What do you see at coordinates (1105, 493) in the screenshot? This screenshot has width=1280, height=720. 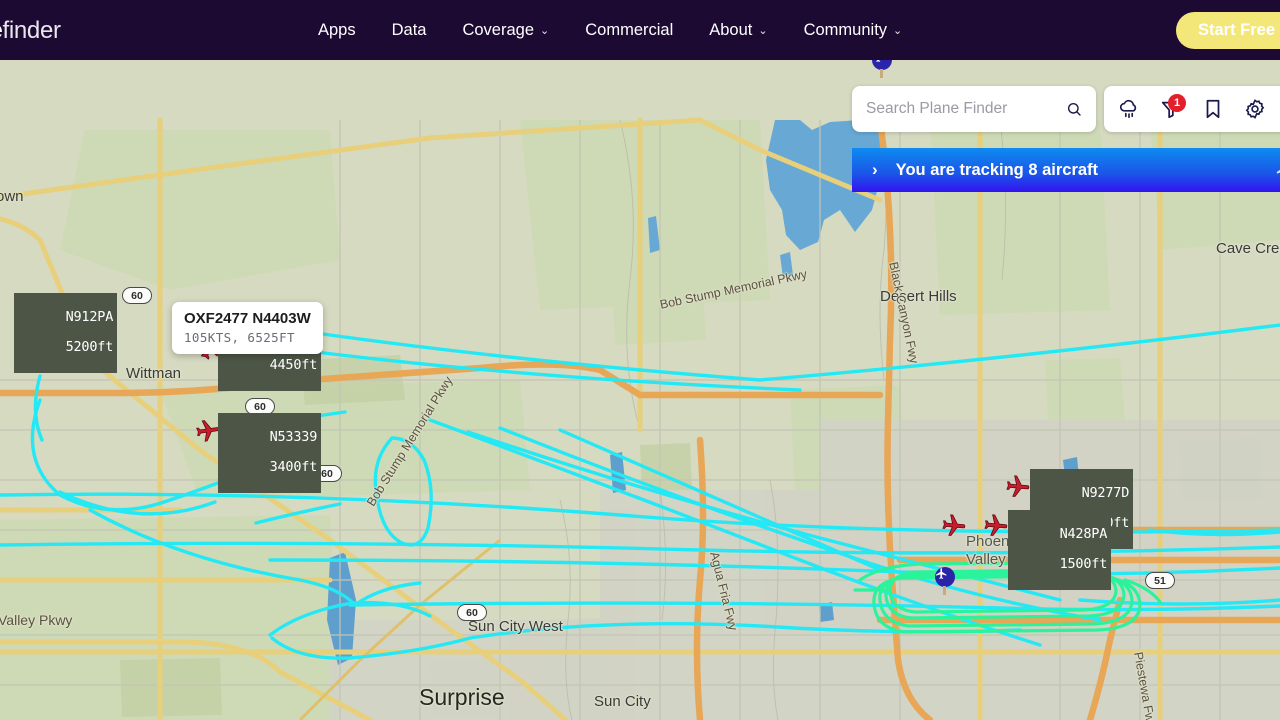 I see `aircraft-callsign: N9277D` at bounding box center [1105, 493].